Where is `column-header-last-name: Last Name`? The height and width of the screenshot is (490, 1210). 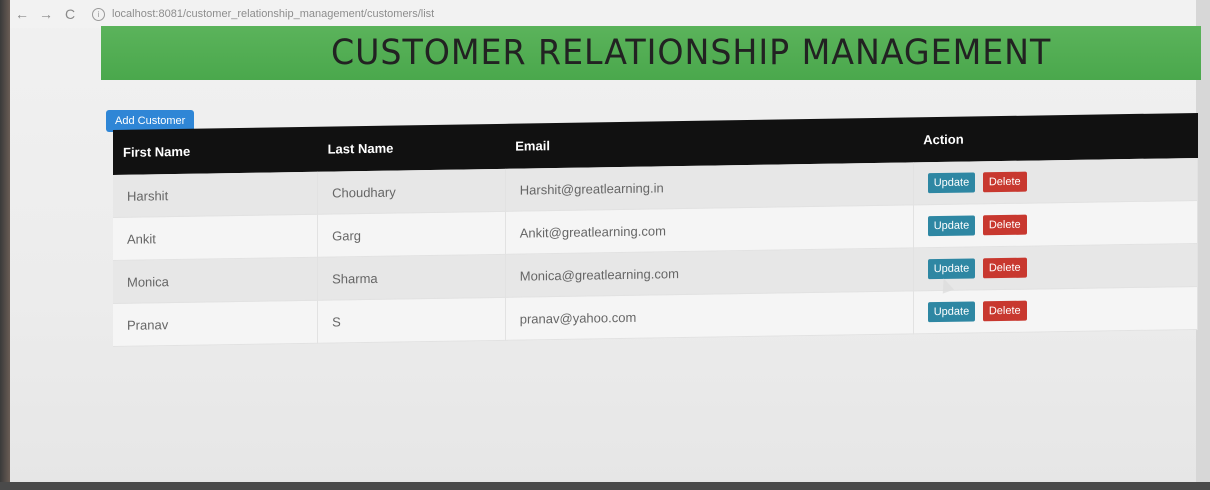
column-header-last-name: Last Name is located at coordinates (411, 147).